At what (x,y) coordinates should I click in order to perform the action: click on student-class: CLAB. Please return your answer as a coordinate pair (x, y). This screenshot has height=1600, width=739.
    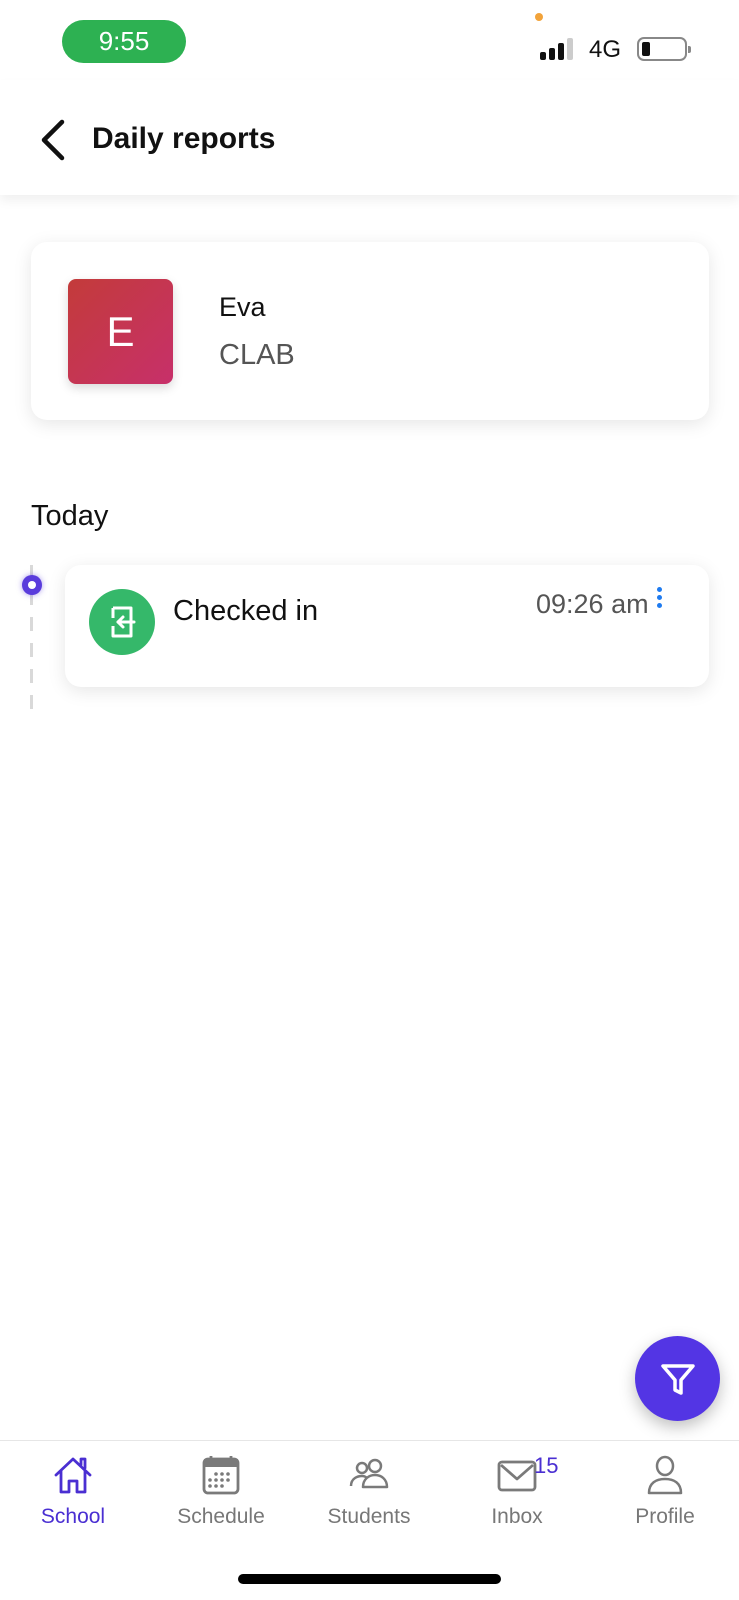
    Looking at the image, I should click on (257, 355).